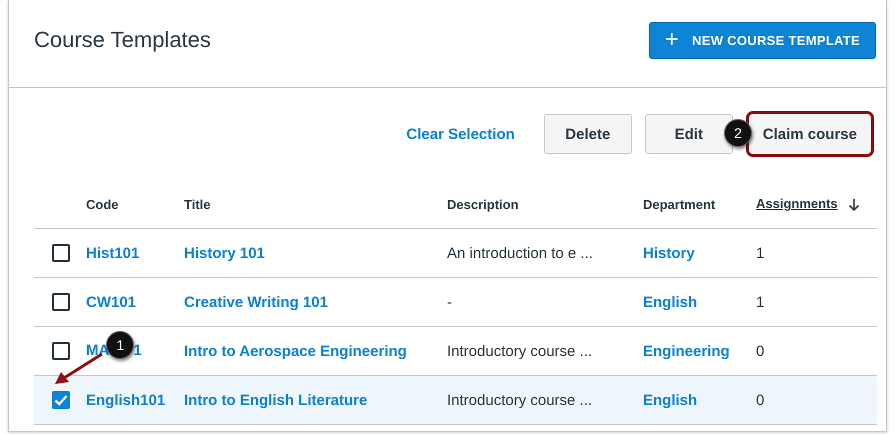 This screenshot has height=434, width=895. Describe the element at coordinates (686, 351) in the screenshot. I see `department-link: Engineering` at that location.